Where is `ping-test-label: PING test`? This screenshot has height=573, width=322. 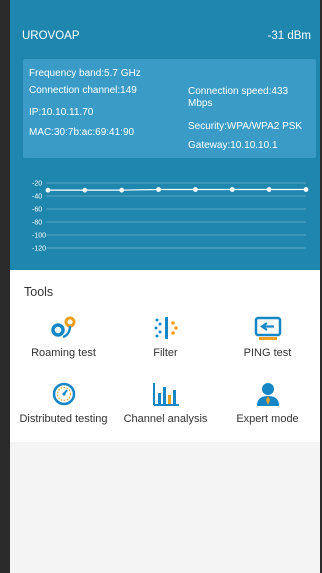
ping-test-label: PING test is located at coordinates (267, 353).